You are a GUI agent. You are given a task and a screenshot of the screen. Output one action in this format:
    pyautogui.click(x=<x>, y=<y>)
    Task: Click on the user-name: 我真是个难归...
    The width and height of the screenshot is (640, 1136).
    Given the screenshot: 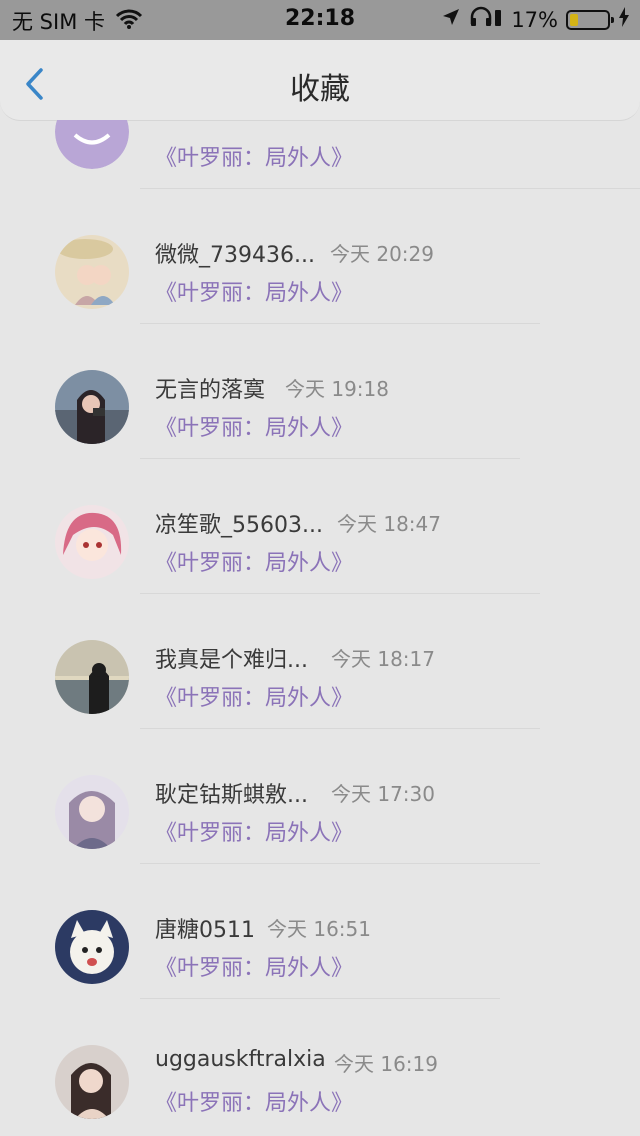 What is the action you would take?
    pyautogui.click(x=231, y=660)
    